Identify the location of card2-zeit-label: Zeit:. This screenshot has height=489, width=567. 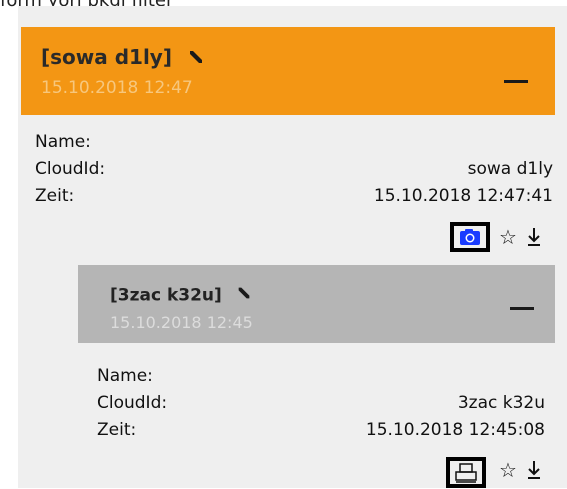
(117, 430).